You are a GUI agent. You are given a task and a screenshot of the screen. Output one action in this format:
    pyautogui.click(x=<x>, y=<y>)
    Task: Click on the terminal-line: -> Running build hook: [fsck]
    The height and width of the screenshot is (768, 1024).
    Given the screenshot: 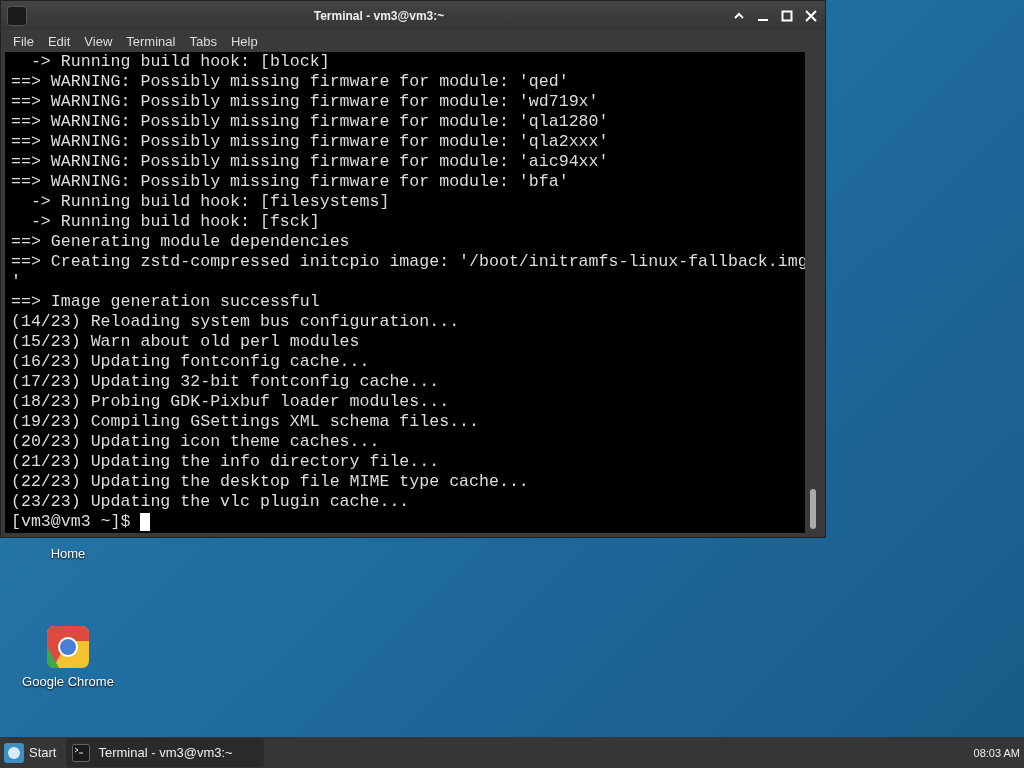 What is the action you would take?
    pyautogui.click(x=175, y=222)
    